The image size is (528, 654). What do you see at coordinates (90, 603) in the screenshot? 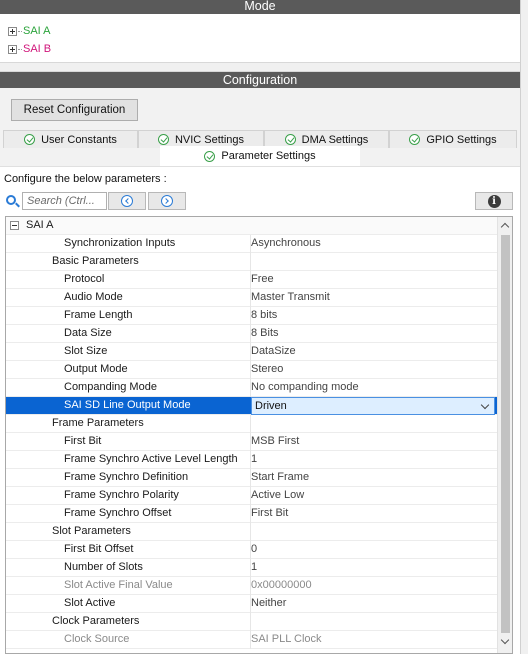
I see `param-name: Slot Active` at bounding box center [90, 603].